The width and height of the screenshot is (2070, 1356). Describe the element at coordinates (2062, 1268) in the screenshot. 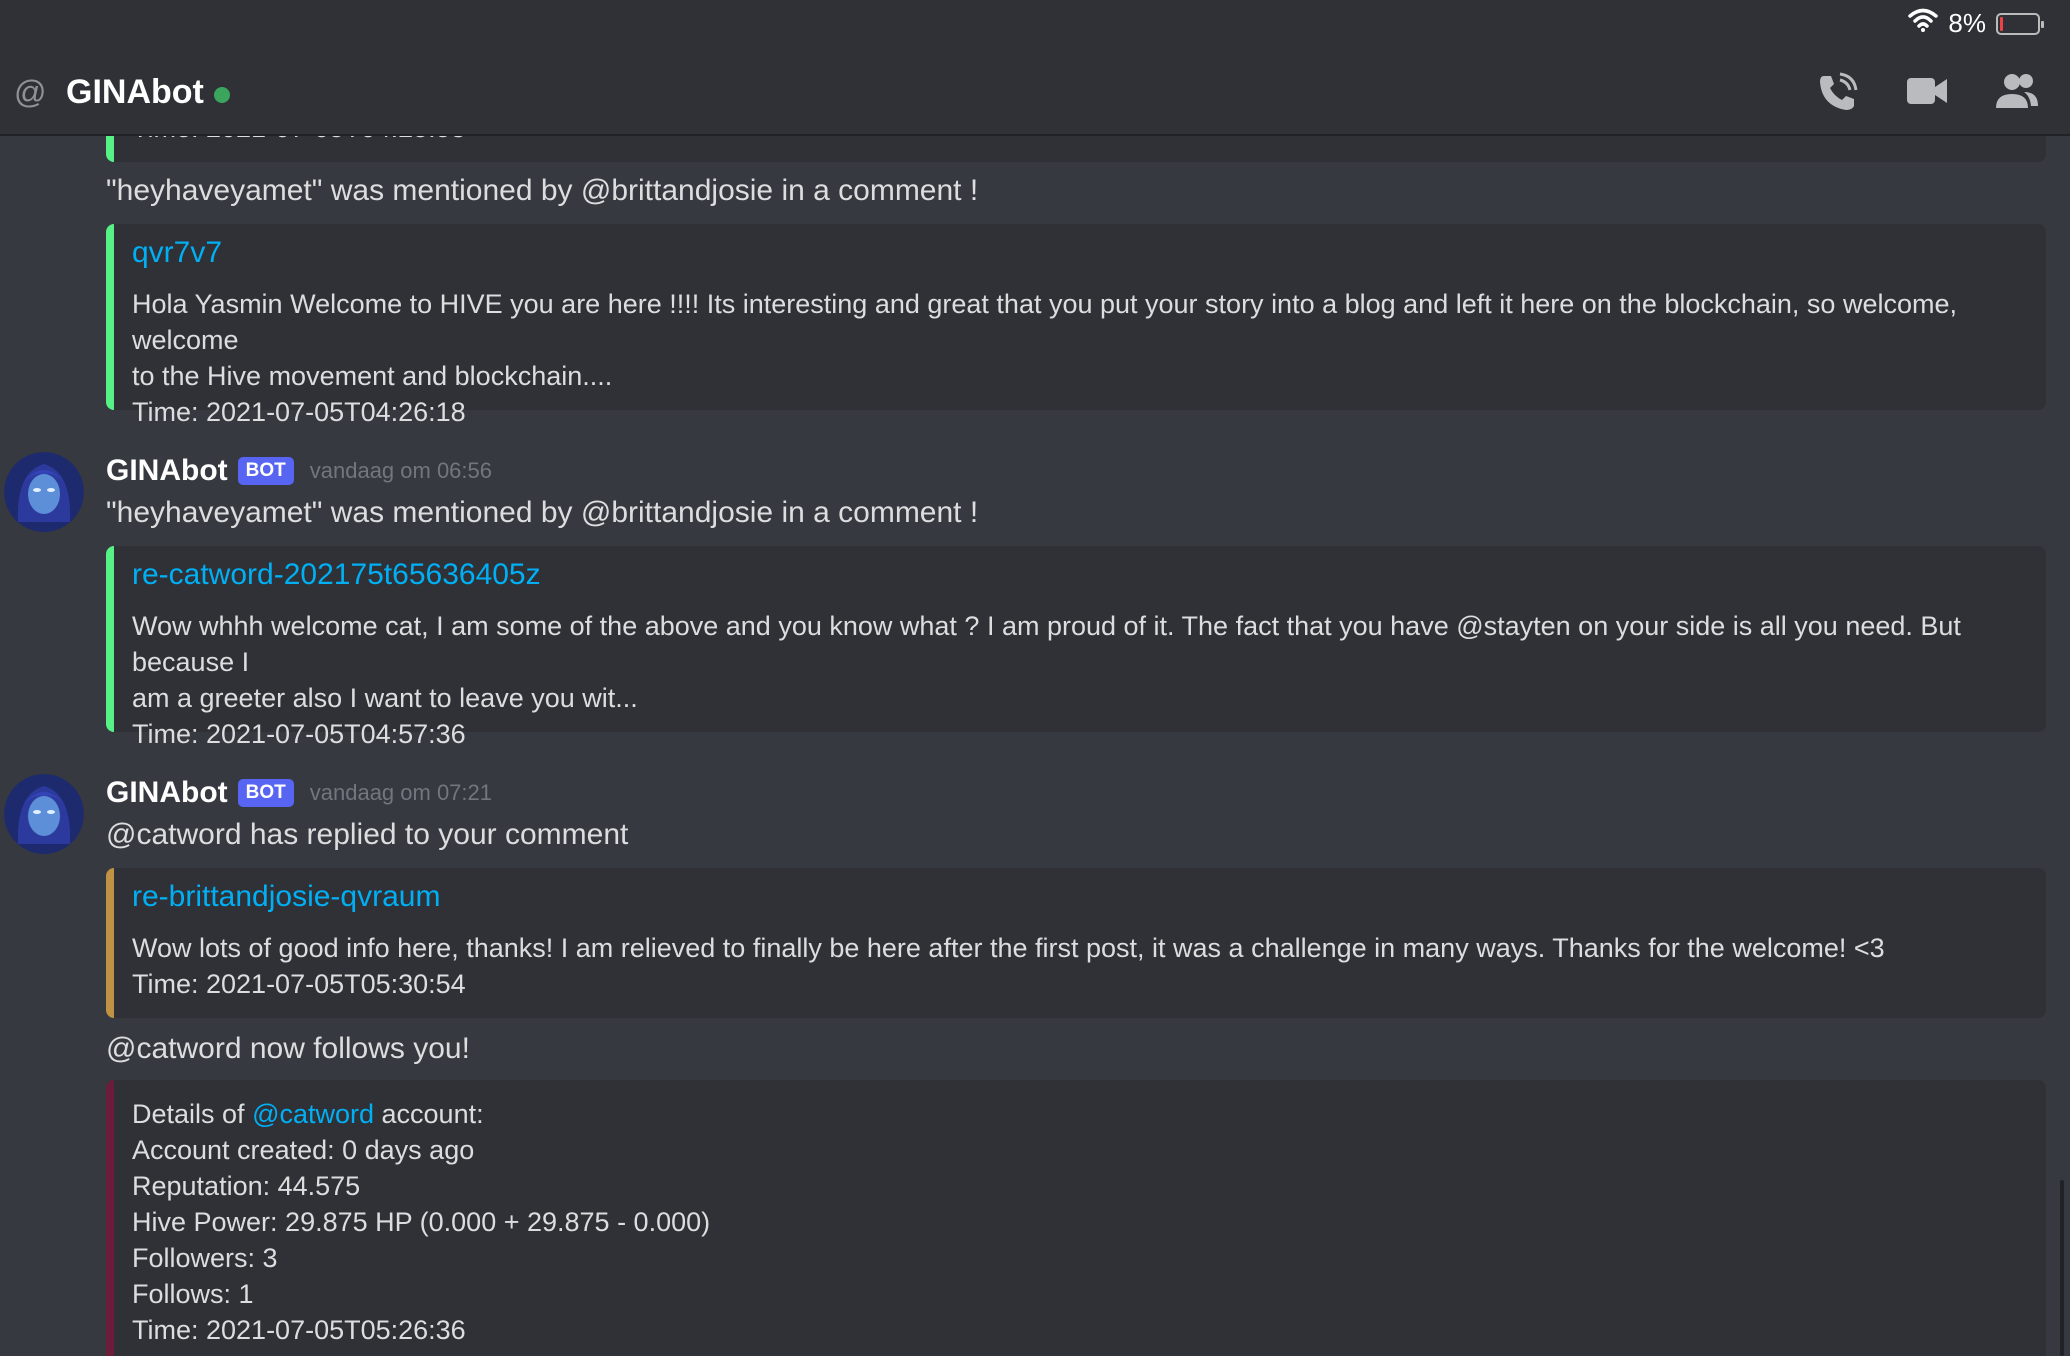

I see `scrollbar` at that location.